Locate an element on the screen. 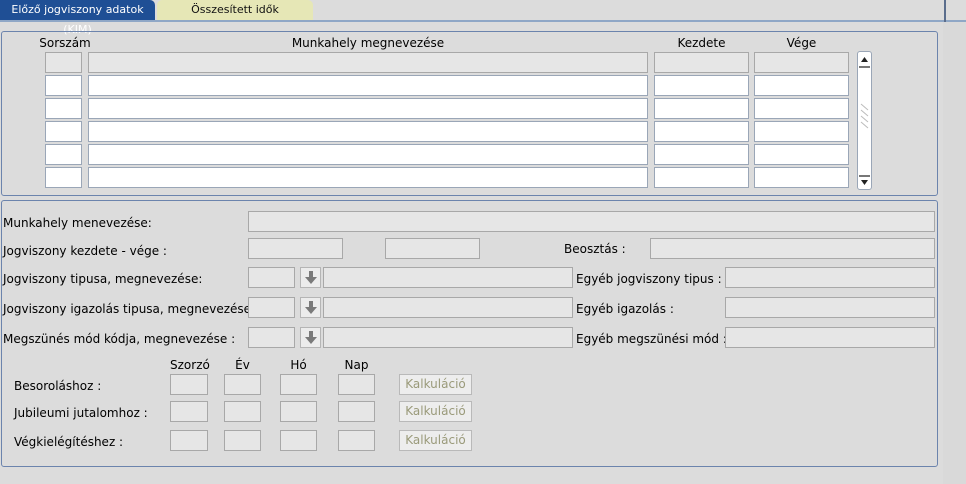 The height and width of the screenshot is (484, 966). szorzo-header: Szorzó is located at coordinates (190, 365).